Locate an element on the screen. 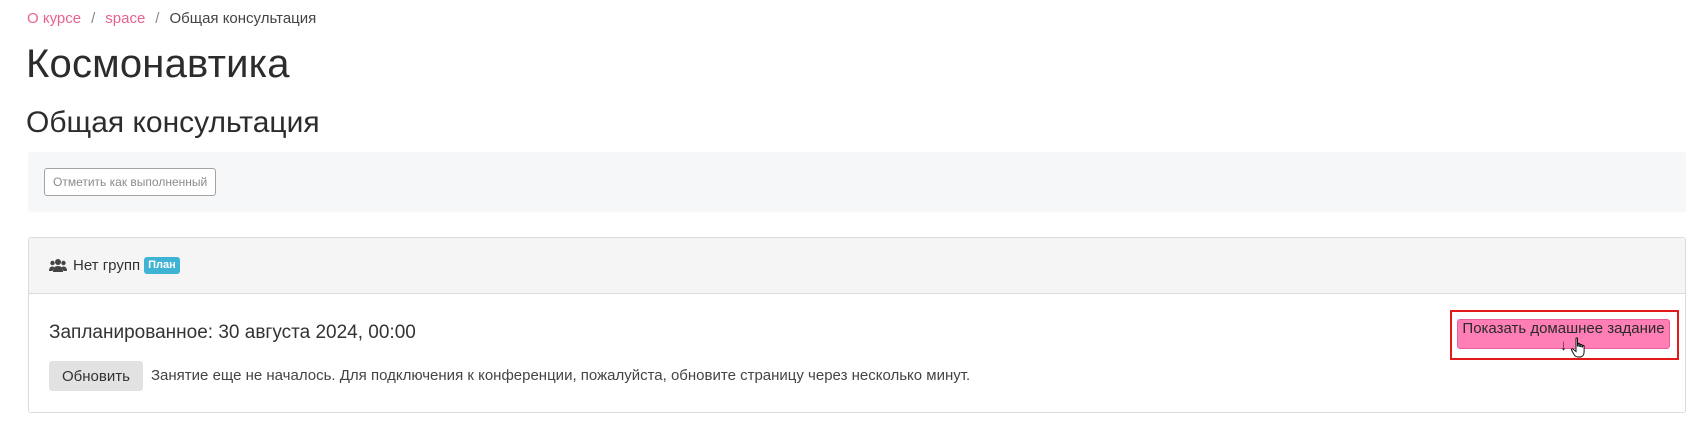 This screenshot has width=1698, height=428. breadcrumb-link-space: space is located at coordinates (125, 18).